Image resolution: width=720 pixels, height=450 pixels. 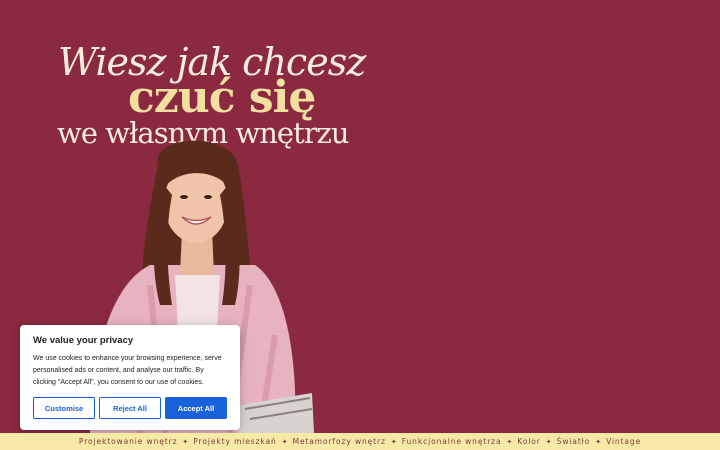 What do you see at coordinates (64, 408) in the screenshot?
I see `customise-button: Customise` at bounding box center [64, 408].